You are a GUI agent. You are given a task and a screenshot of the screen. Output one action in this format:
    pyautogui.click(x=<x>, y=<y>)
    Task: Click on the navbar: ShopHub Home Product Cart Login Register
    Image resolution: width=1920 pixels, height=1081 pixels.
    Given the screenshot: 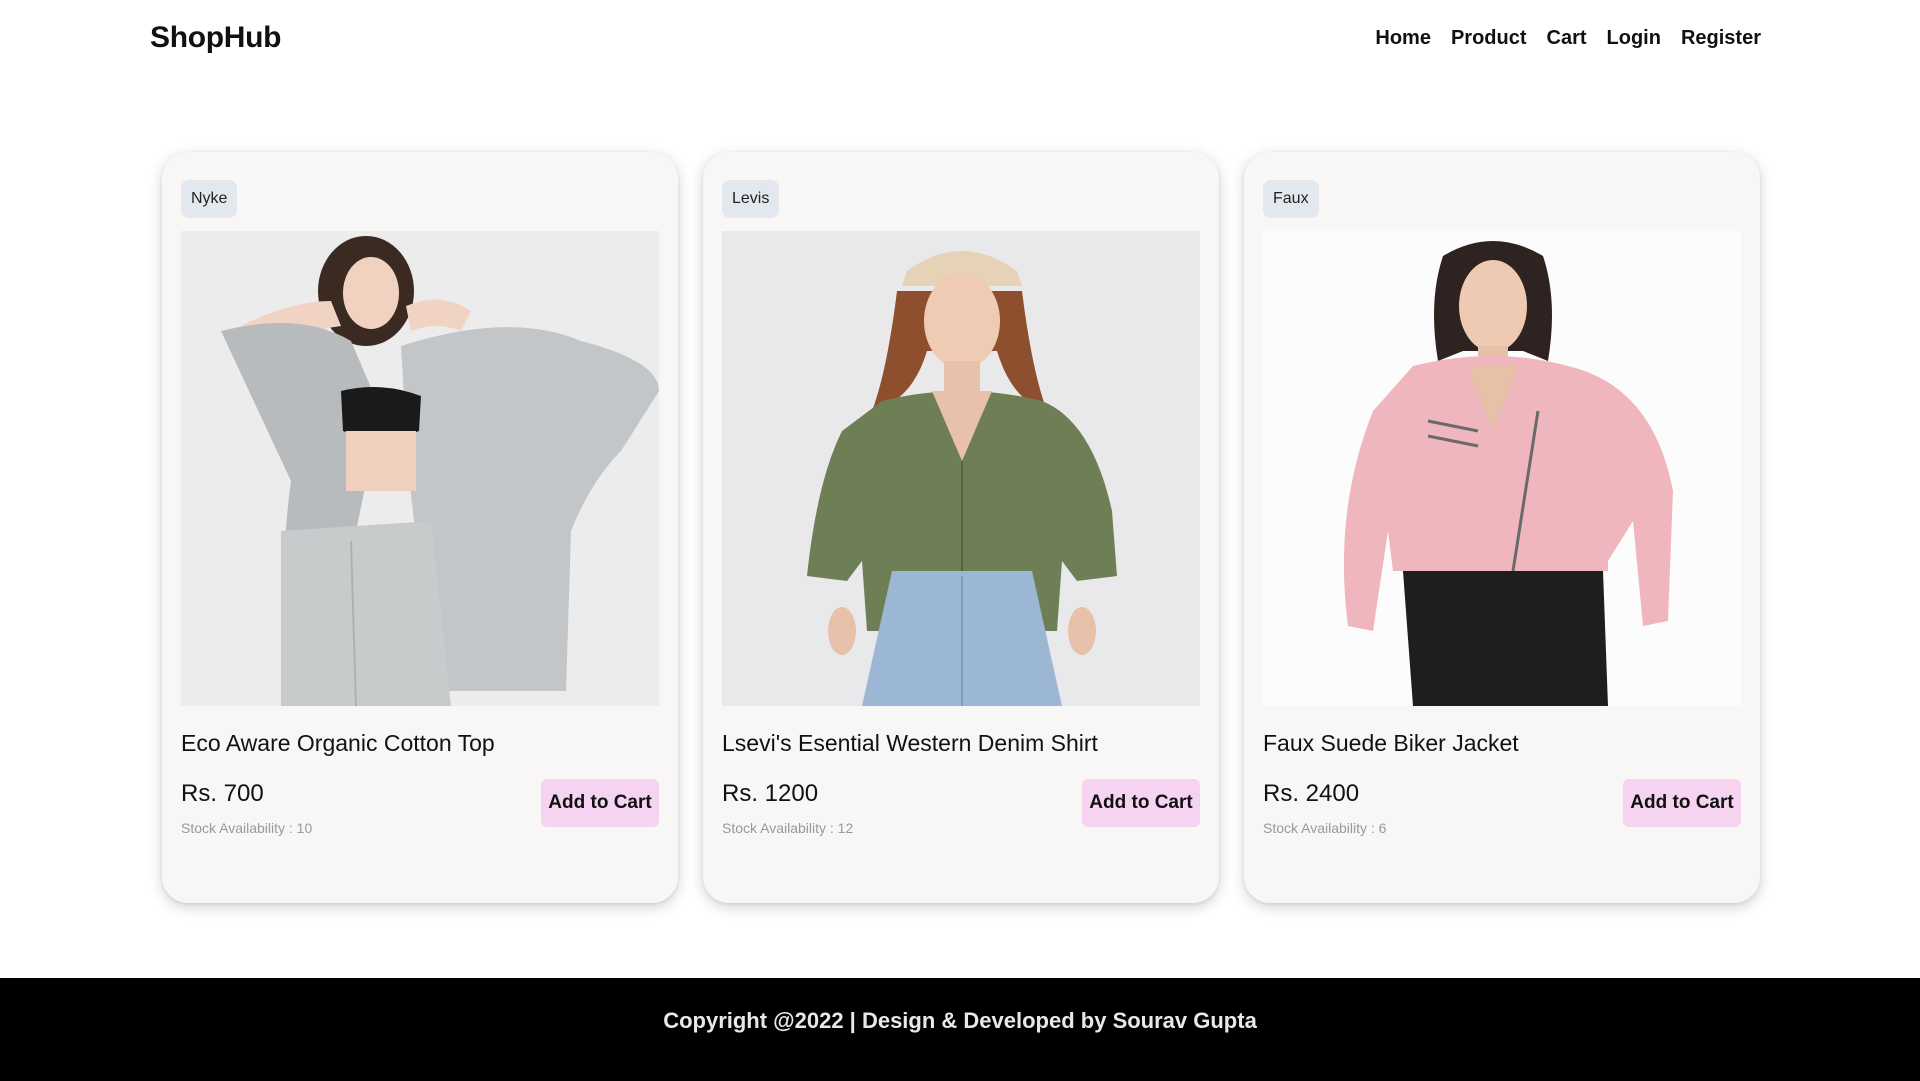 What is the action you would take?
    pyautogui.click(x=960, y=39)
    